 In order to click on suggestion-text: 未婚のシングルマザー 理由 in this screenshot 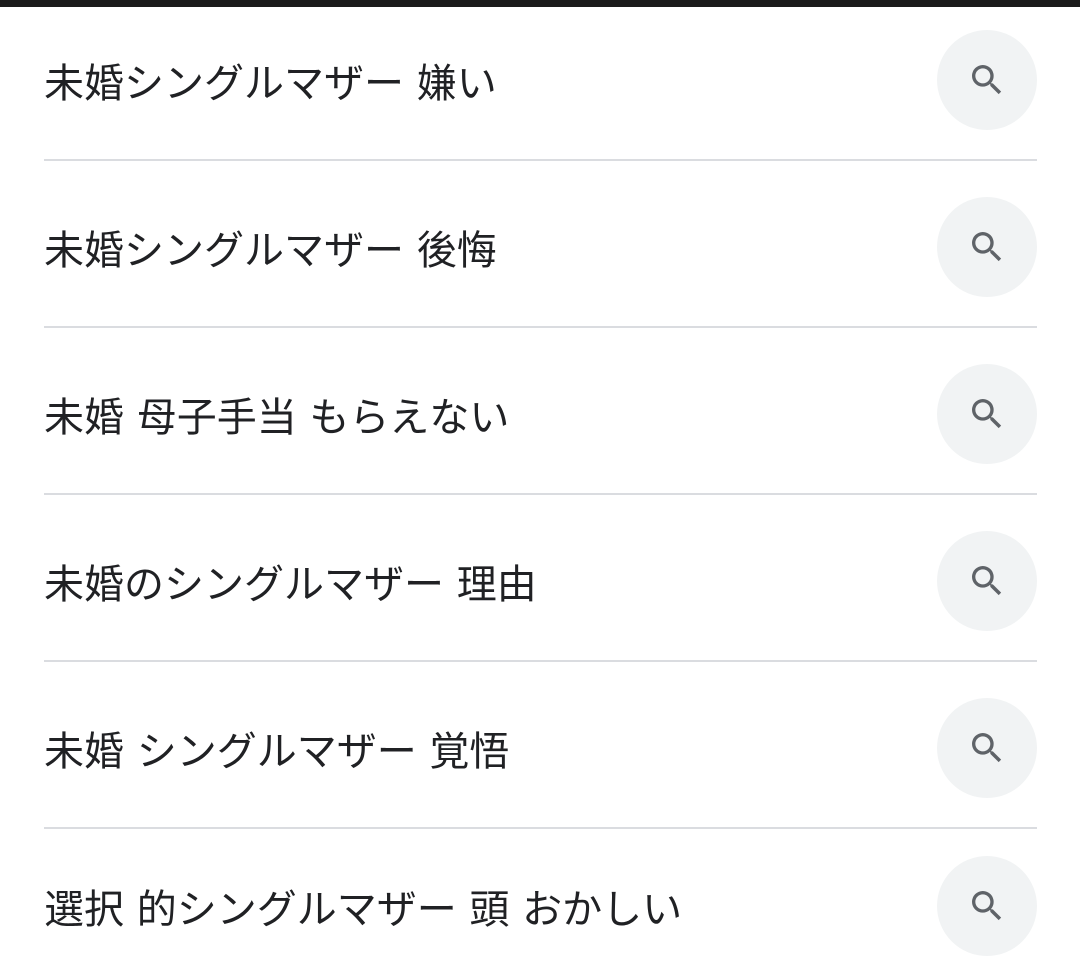, I will do `click(290, 585)`.